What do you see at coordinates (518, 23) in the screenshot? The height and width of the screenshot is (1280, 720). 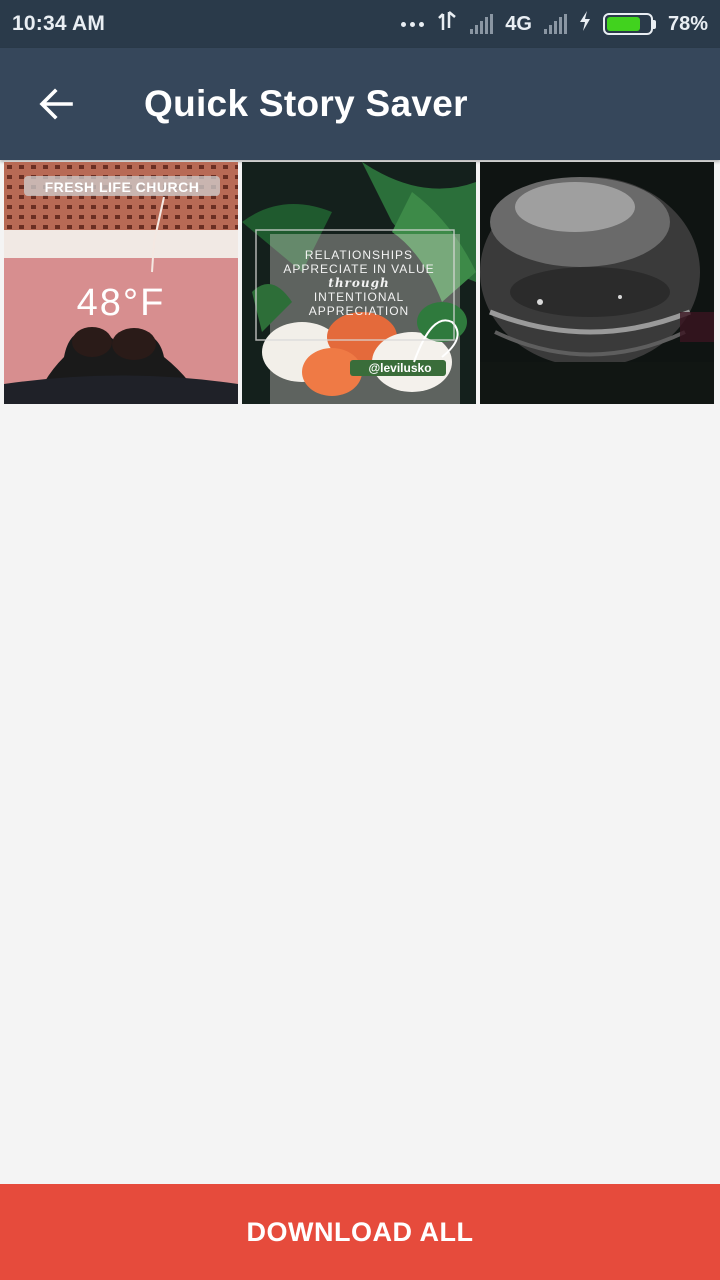 I see `network-type: 4G` at bounding box center [518, 23].